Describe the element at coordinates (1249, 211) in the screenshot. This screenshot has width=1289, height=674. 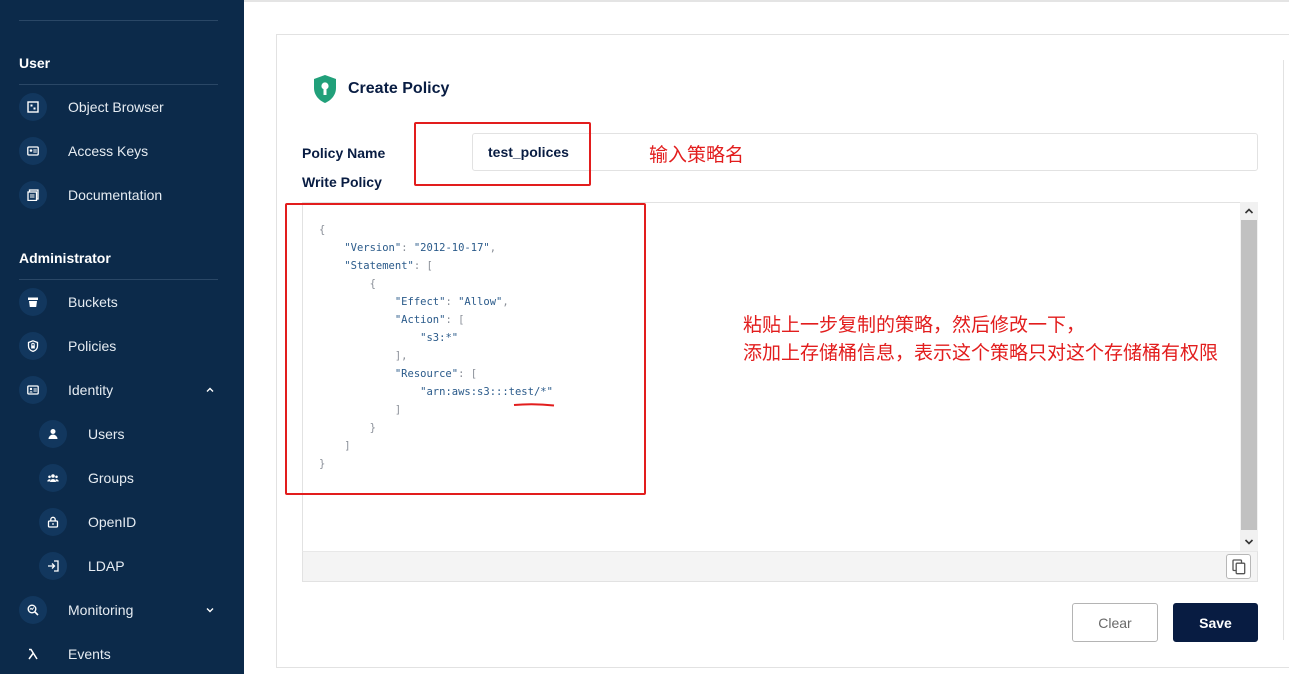
I see `scroll-up-icon` at that location.